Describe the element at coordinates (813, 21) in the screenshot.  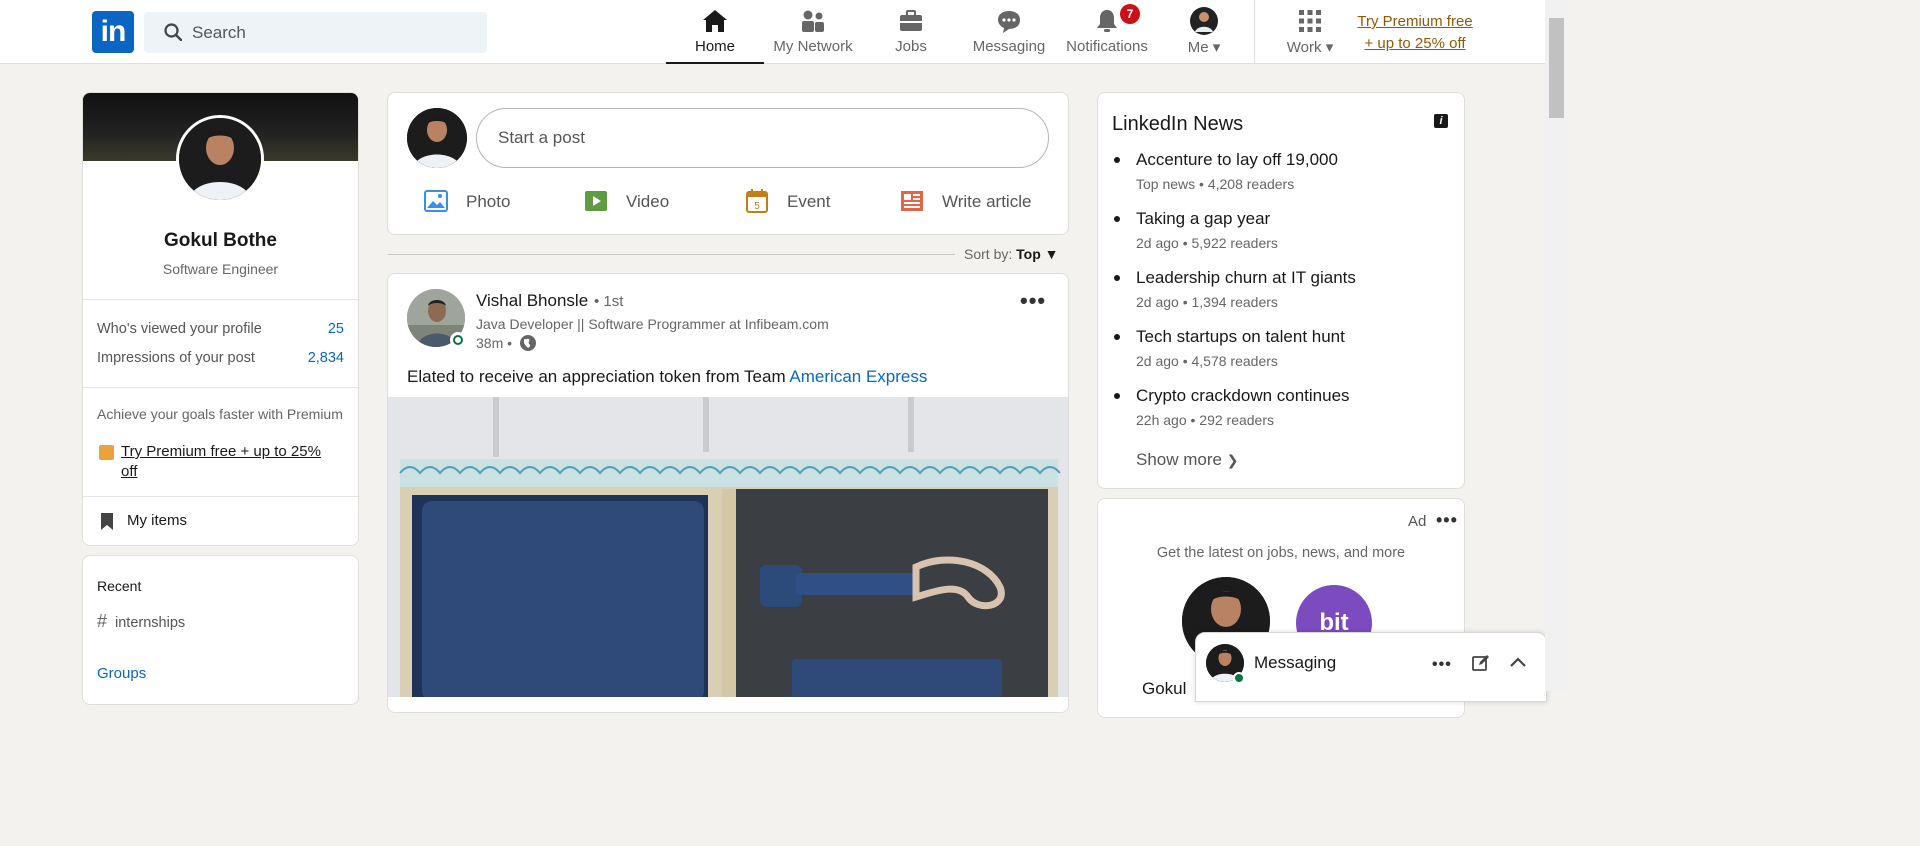
I see `network-icon` at that location.